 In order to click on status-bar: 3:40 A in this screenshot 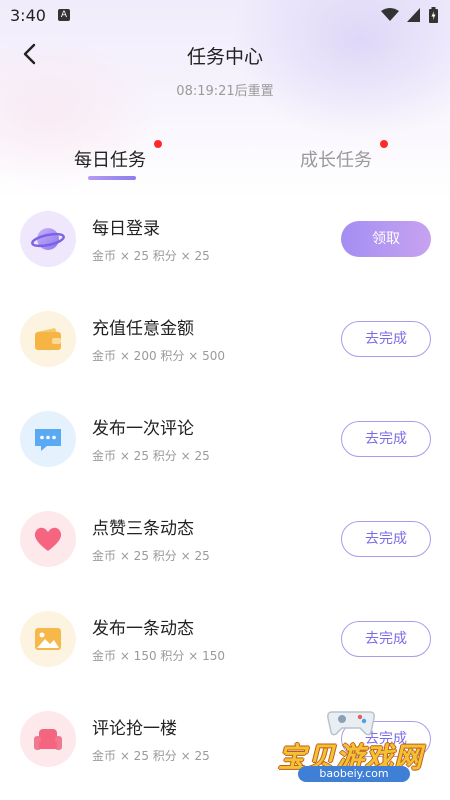, I will do `click(225, 16)`.